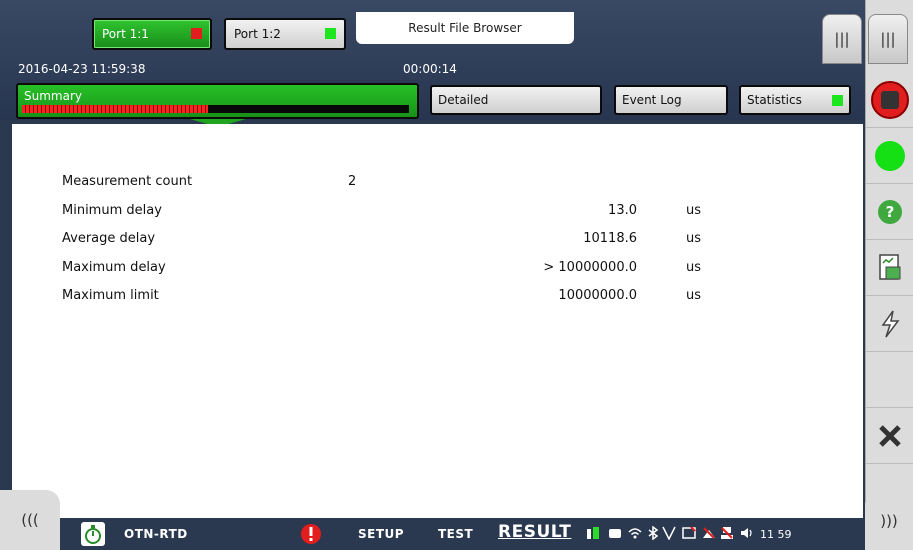  Describe the element at coordinates (746, 533) in the screenshot. I see `volume-icon` at that location.